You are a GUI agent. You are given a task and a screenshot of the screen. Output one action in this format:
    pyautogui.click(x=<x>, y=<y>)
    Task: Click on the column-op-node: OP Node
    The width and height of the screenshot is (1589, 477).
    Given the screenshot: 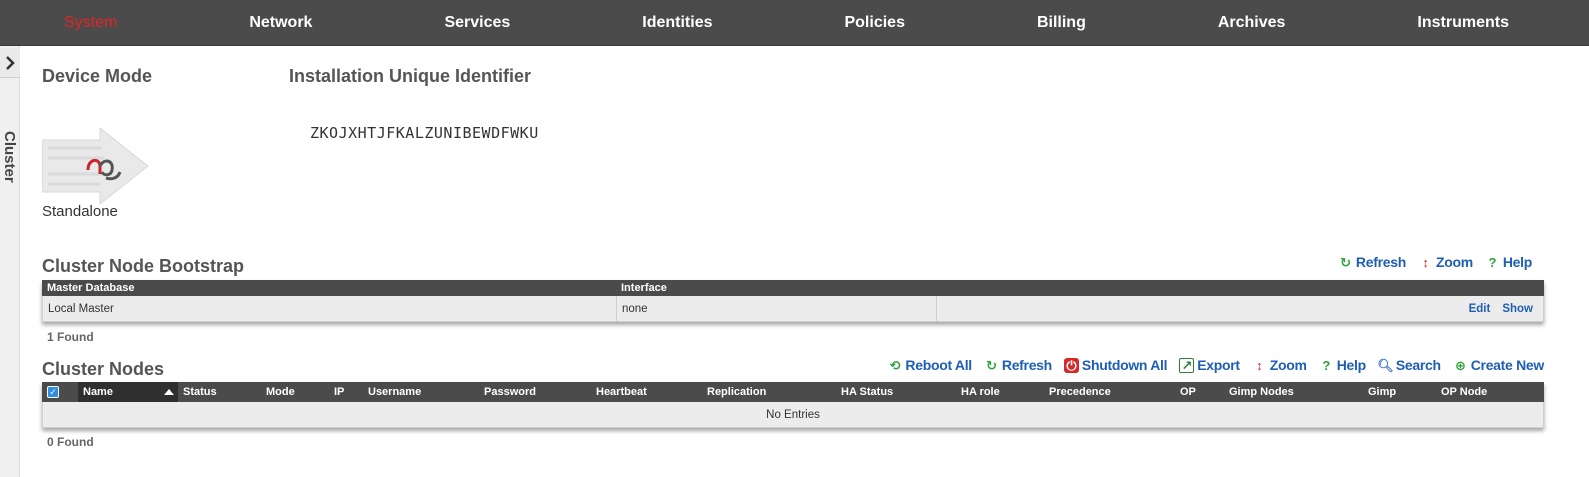 What is the action you would take?
    pyautogui.click(x=1486, y=392)
    